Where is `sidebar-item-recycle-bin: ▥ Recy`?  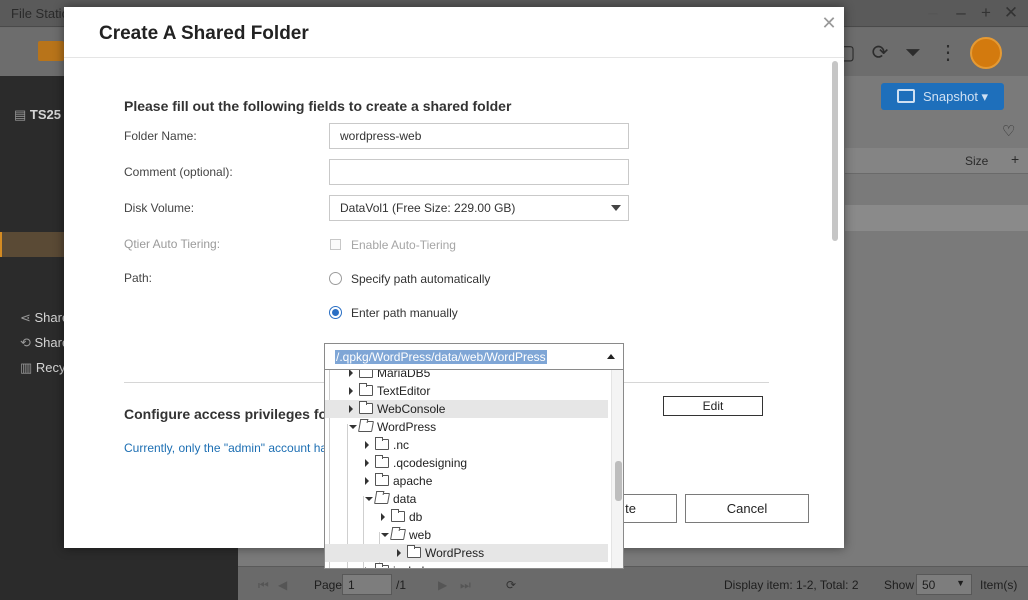 sidebar-item-recycle-bin: ▥ Recy is located at coordinates (43, 368).